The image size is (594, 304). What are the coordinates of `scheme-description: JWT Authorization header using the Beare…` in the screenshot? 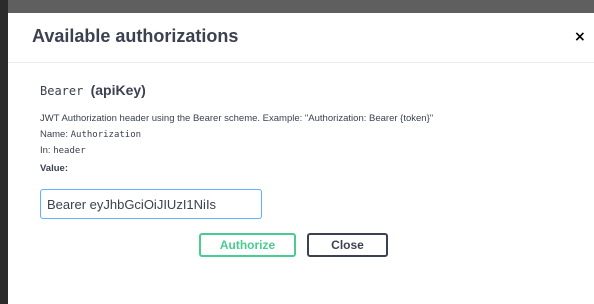 It's located at (237, 118).